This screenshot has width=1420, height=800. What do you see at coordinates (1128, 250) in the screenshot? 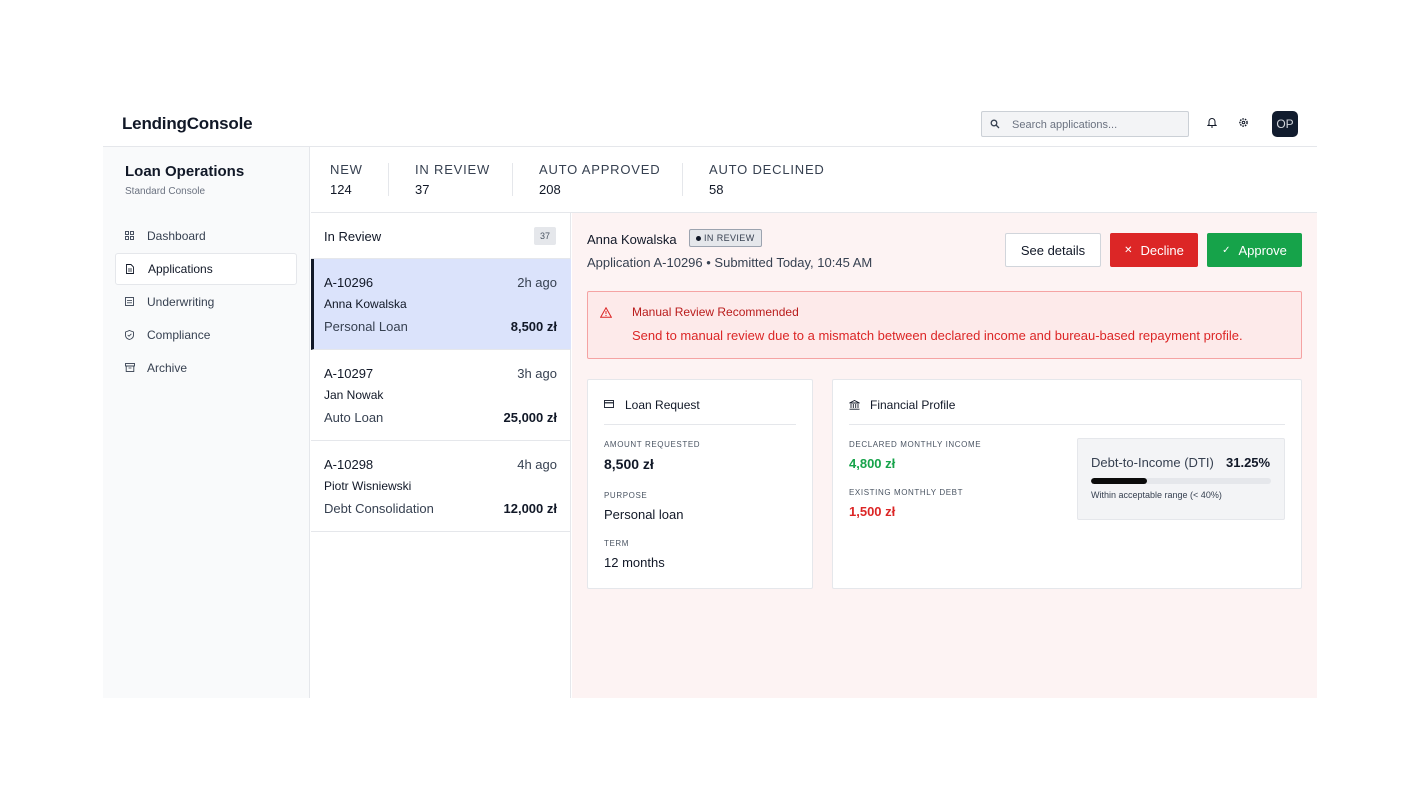
I see `close-icon: ✕` at bounding box center [1128, 250].